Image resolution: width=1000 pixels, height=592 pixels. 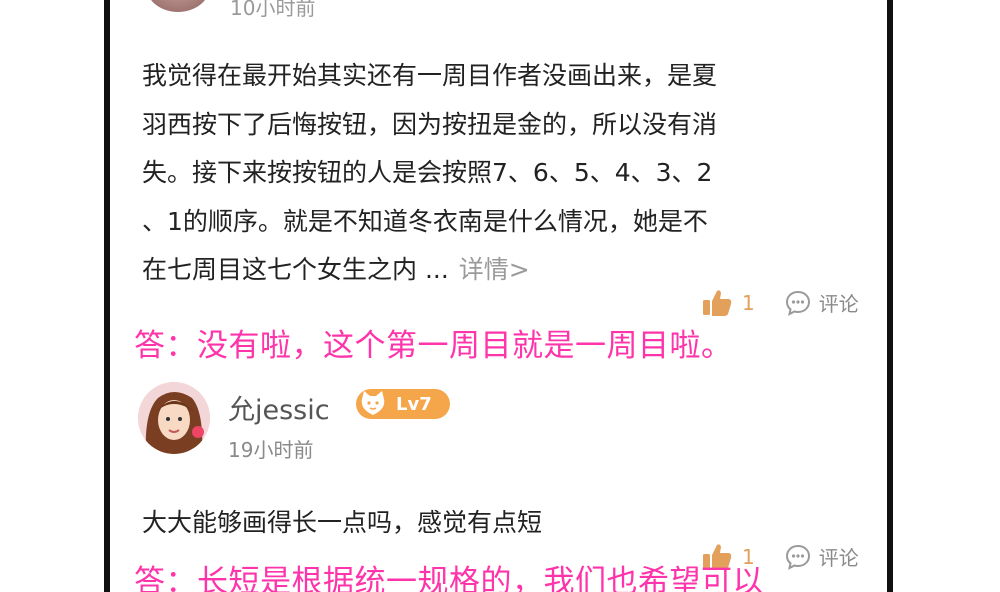 What do you see at coordinates (425, 221) in the screenshot?
I see `comment-line: 、1的顺序。就是不知道冬衣南是什么情况，她是不` at bounding box center [425, 221].